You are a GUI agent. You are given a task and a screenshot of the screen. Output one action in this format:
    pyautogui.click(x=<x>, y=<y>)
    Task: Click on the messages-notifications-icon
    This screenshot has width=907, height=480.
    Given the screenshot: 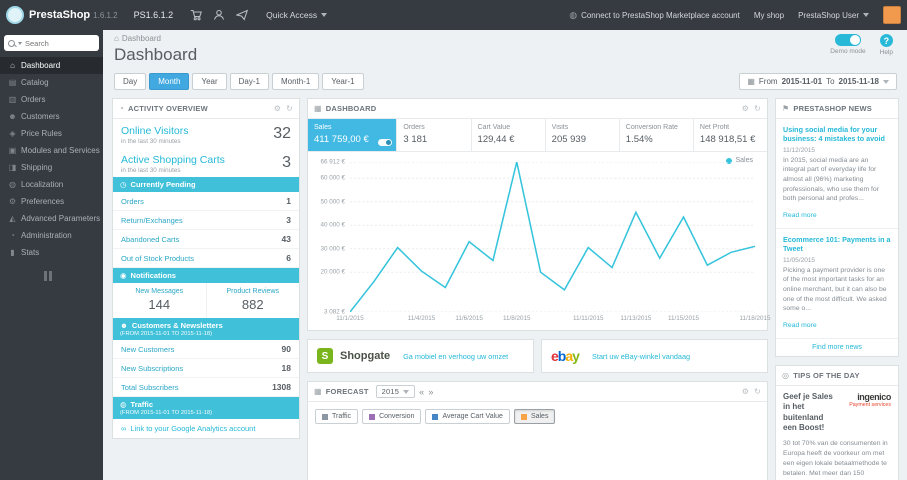 What is the action you would take?
    pyautogui.click(x=241, y=15)
    